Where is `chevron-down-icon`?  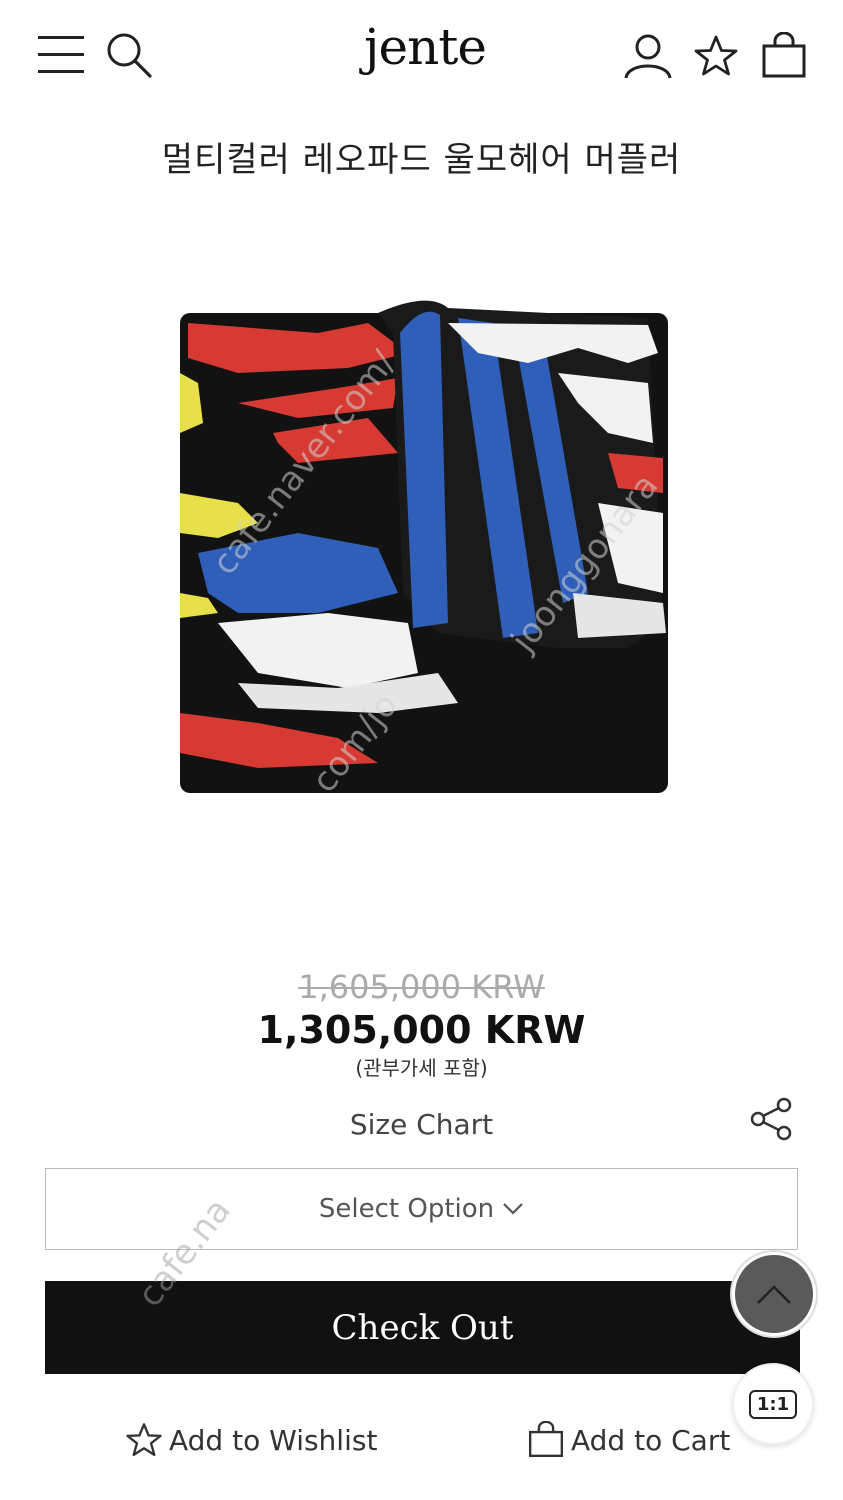
chevron-down-icon is located at coordinates (513, 1209).